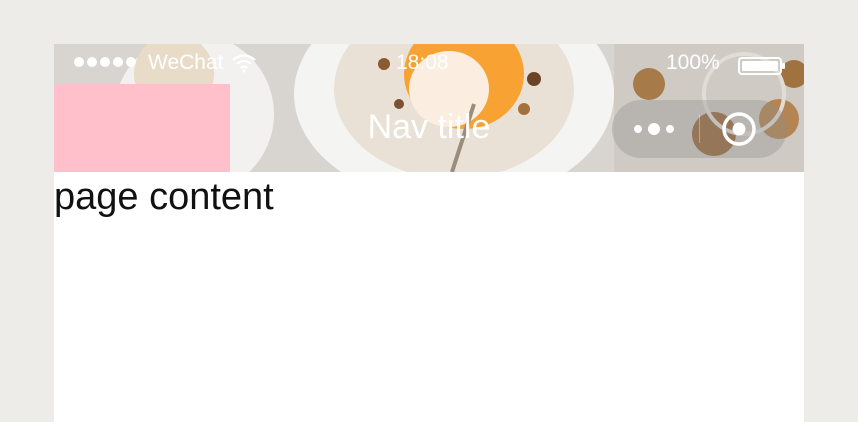  Describe the element at coordinates (739, 129) in the screenshot. I see `close-icon` at that location.